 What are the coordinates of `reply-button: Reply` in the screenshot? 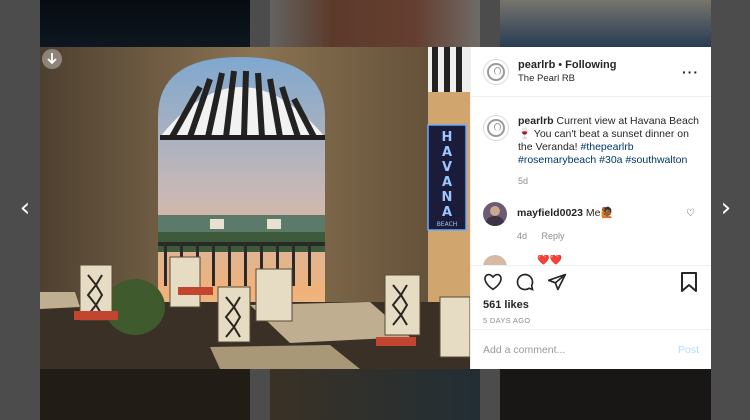 It's located at (553, 236).